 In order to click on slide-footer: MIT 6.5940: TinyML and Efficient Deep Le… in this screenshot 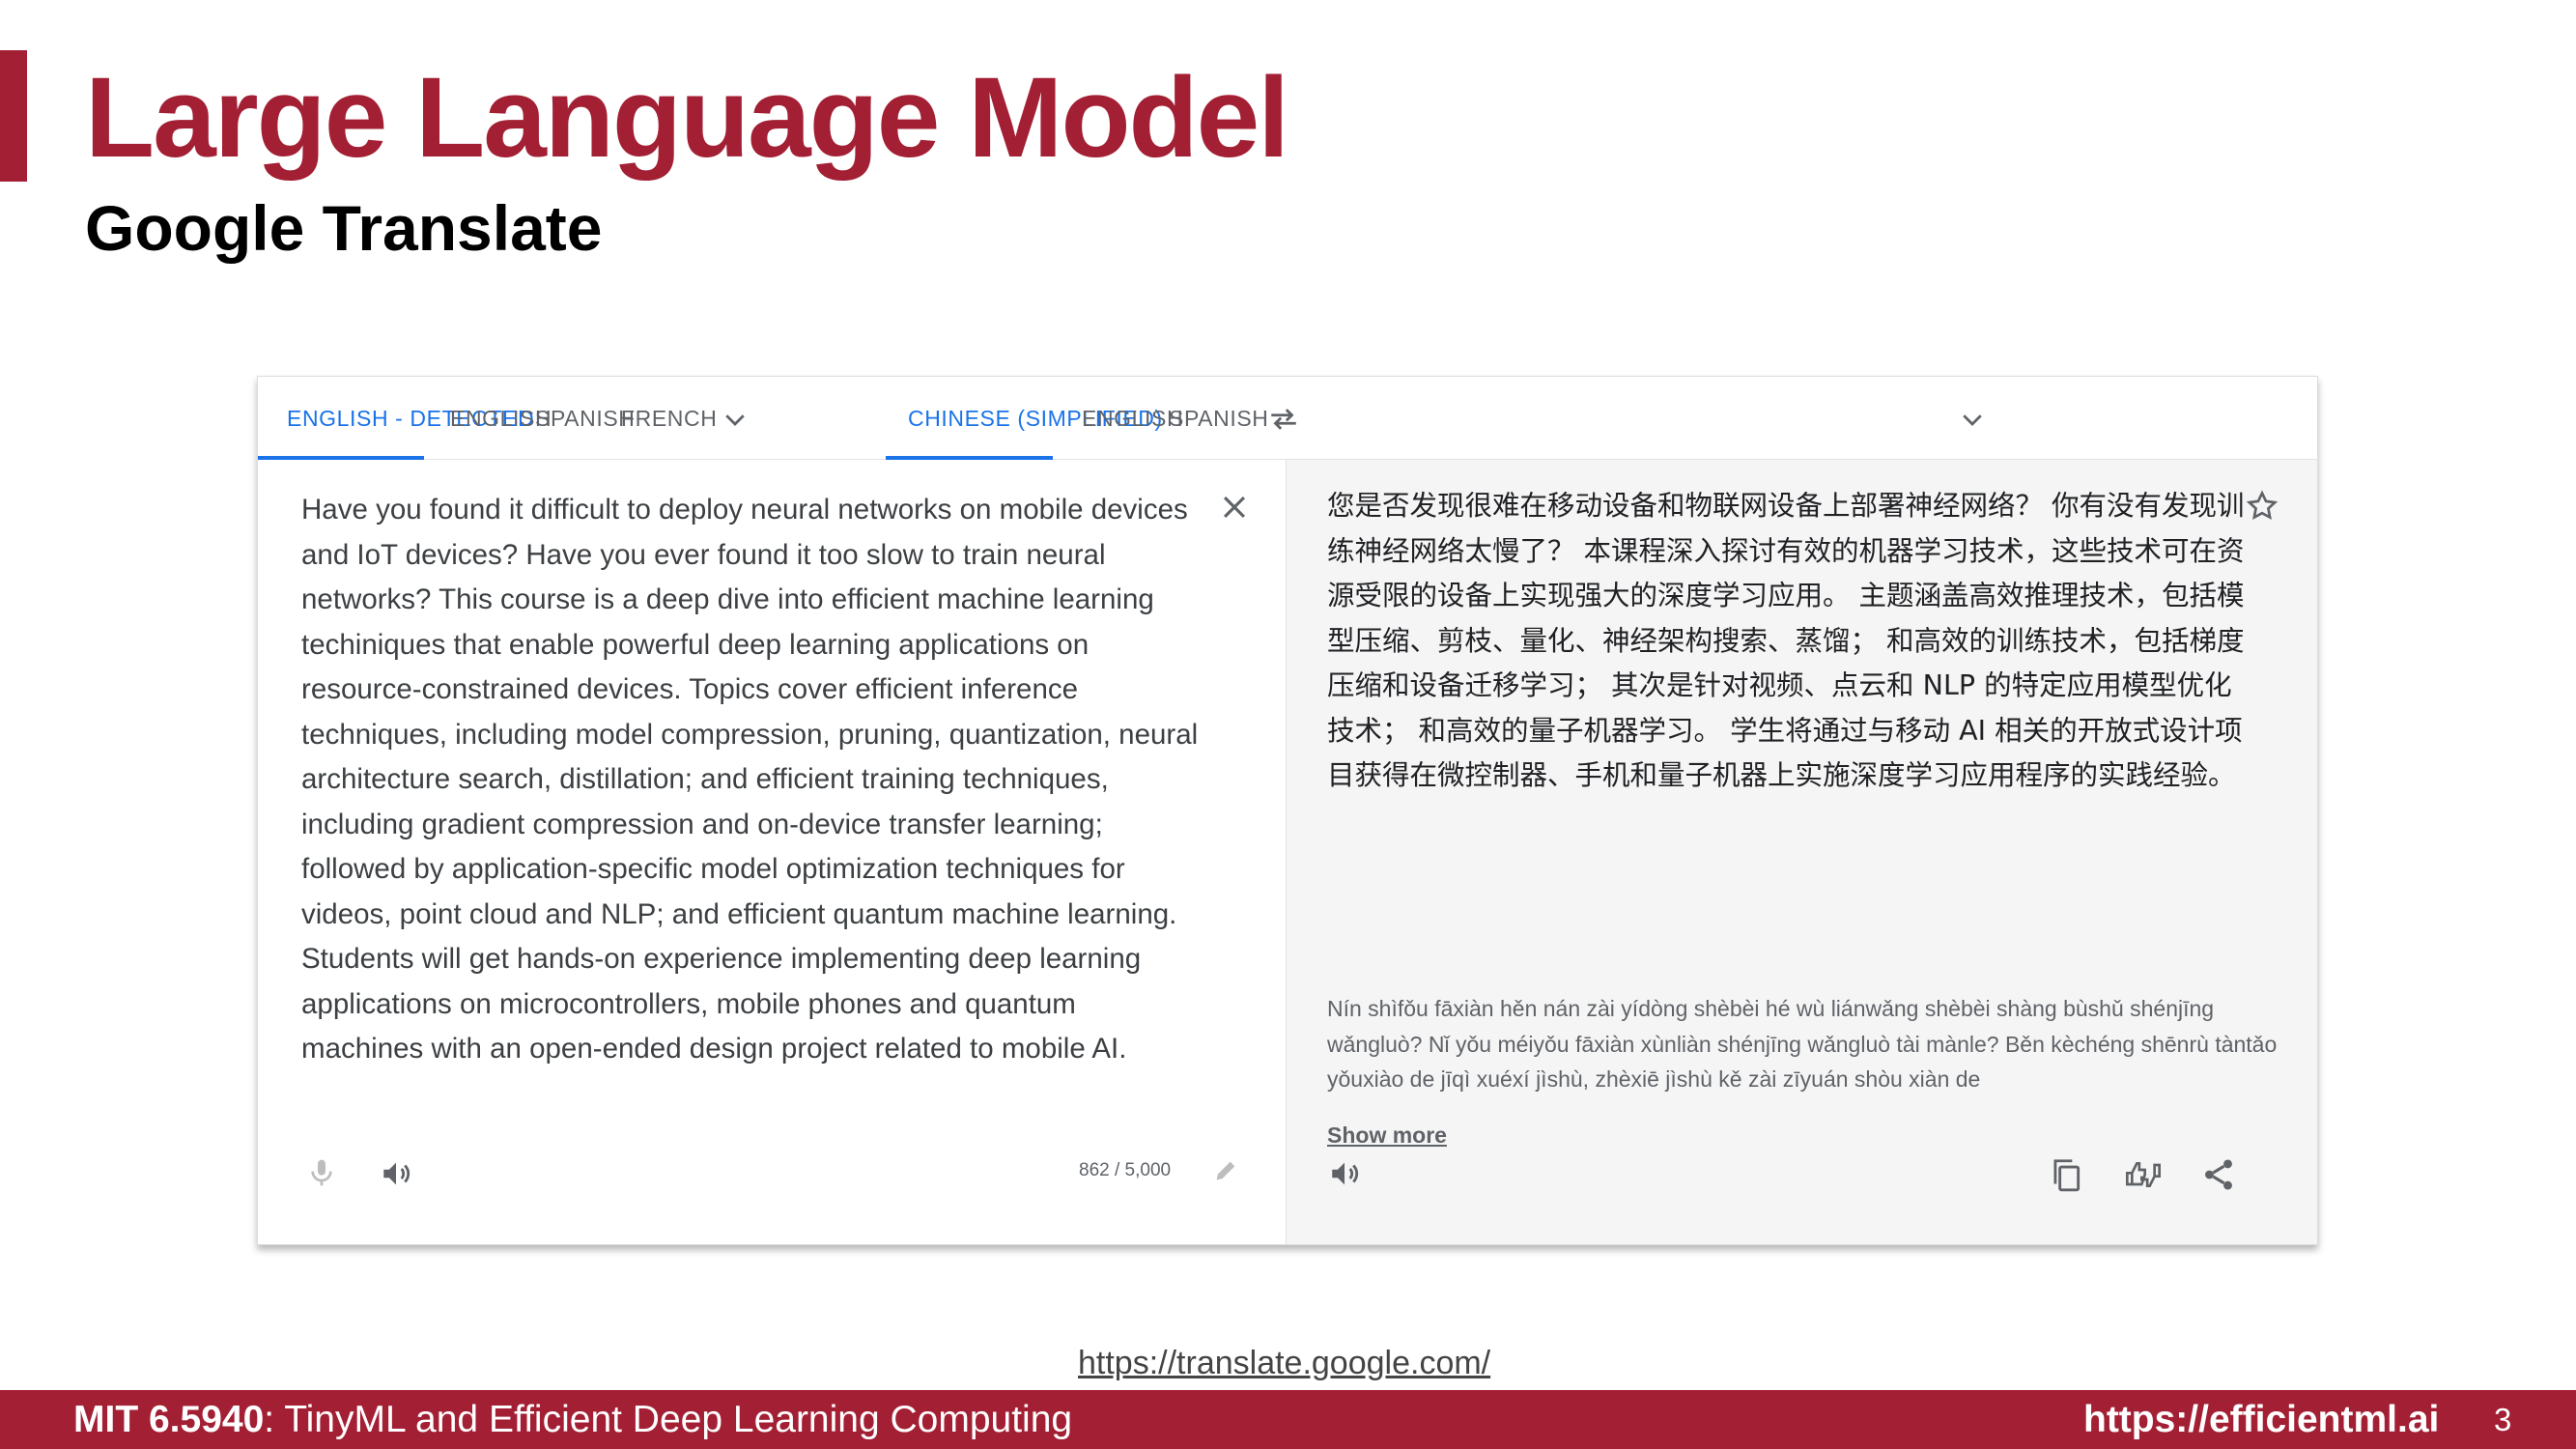, I will do `click(1288, 1419)`.